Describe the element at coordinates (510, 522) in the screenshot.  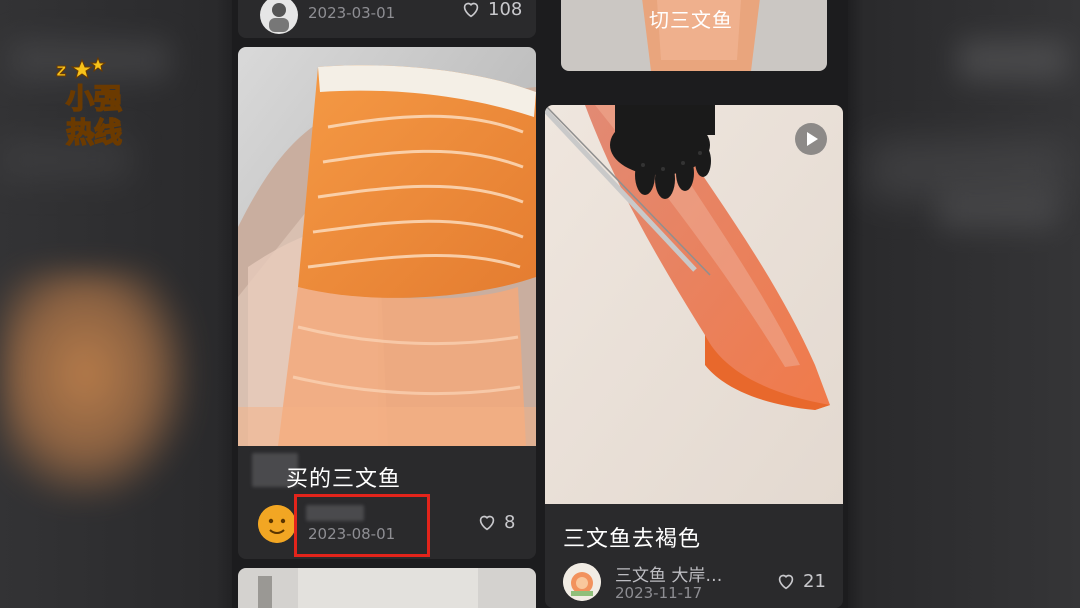
I see `like-count: 8` at that location.